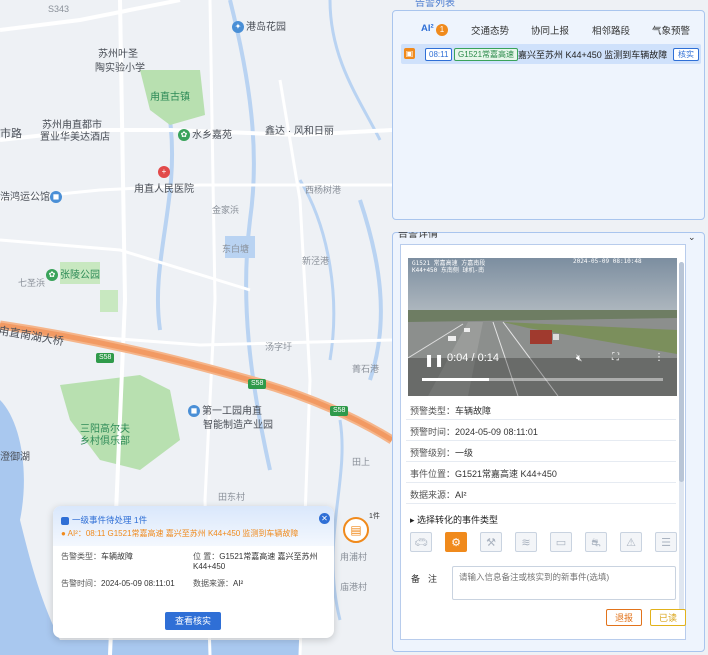 This screenshot has width=708, height=655. I want to click on remark-input, so click(564, 583).